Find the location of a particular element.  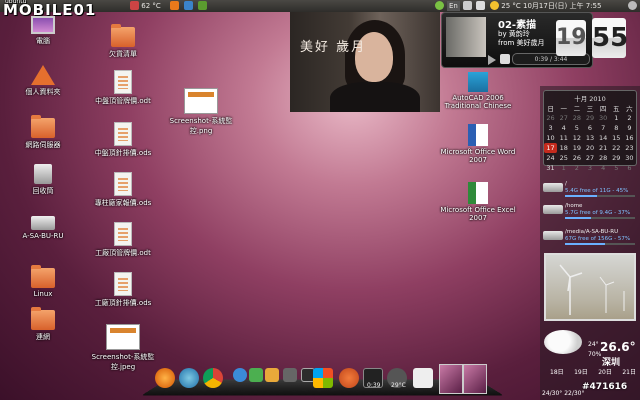

desktop-icon-trash: 回收筒 is located at coordinates (43, 180).